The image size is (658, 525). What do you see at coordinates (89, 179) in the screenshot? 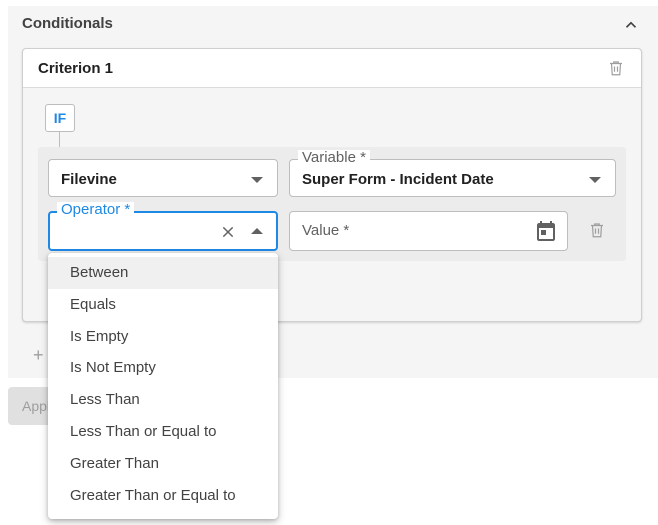
I see `source-select-value: Filevine` at bounding box center [89, 179].